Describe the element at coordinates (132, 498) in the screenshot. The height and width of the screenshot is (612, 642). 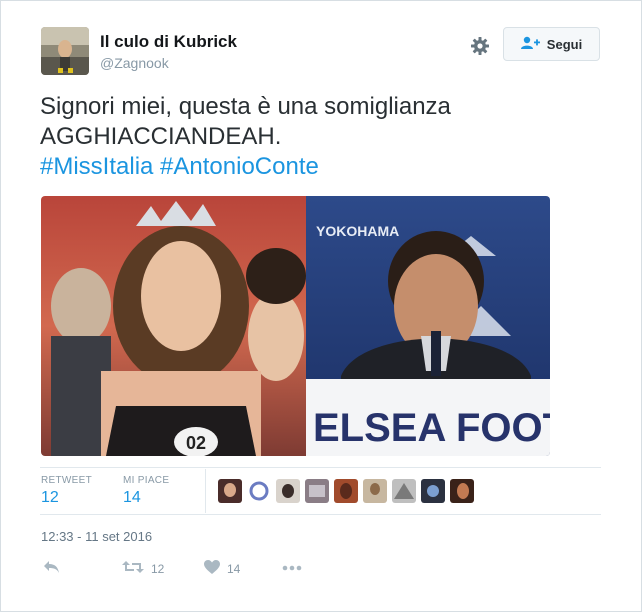
I see `likes-stat-count: 14` at that location.